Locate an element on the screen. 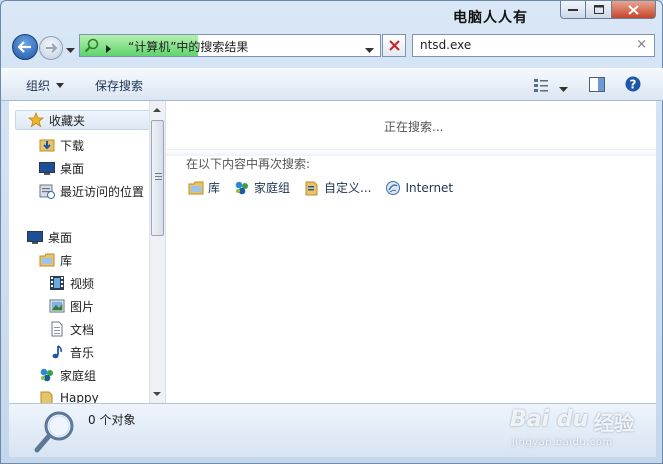  maximize-button is located at coordinates (599, 10).